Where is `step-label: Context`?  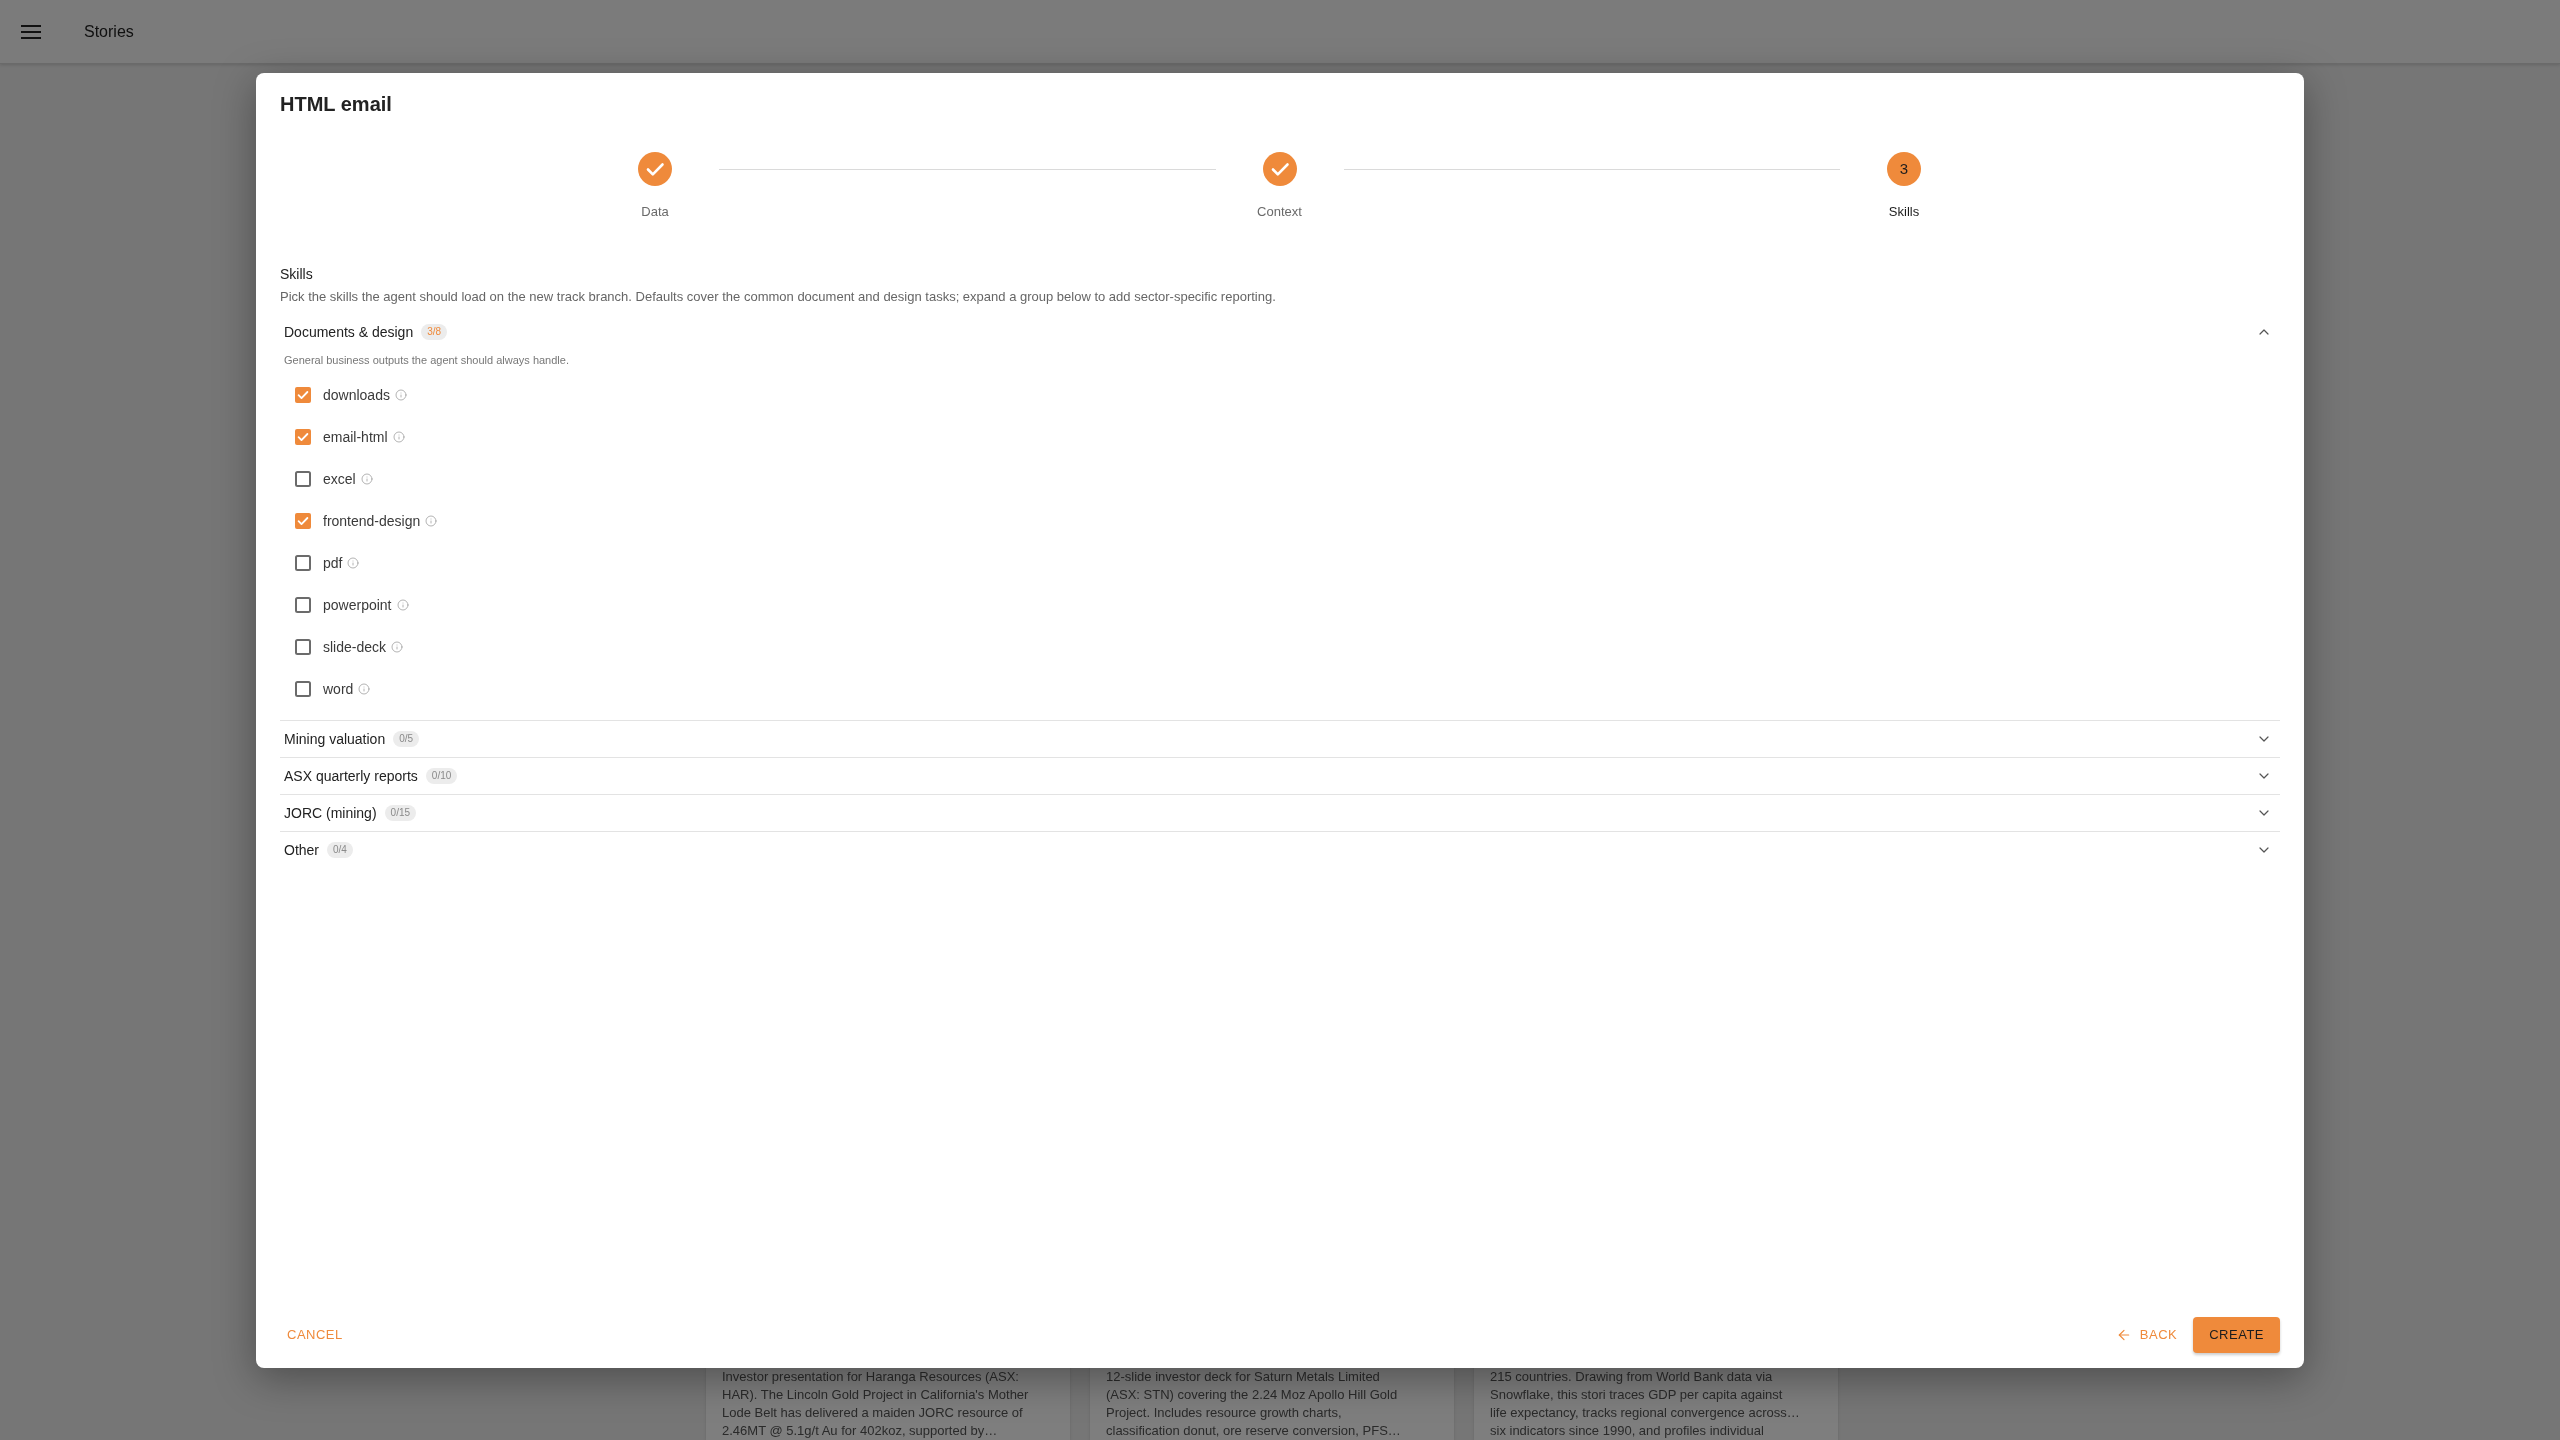
step-label: Context is located at coordinates (1279, 211).